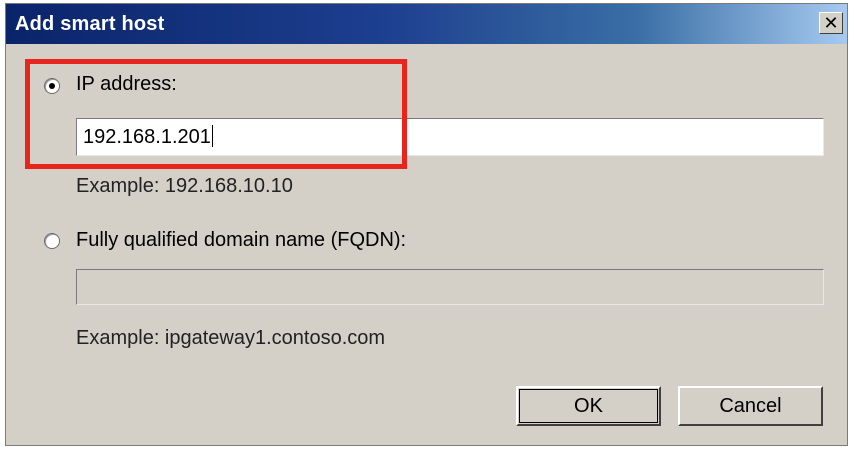  I want to click on ip-address-radio, so click(52, 86).